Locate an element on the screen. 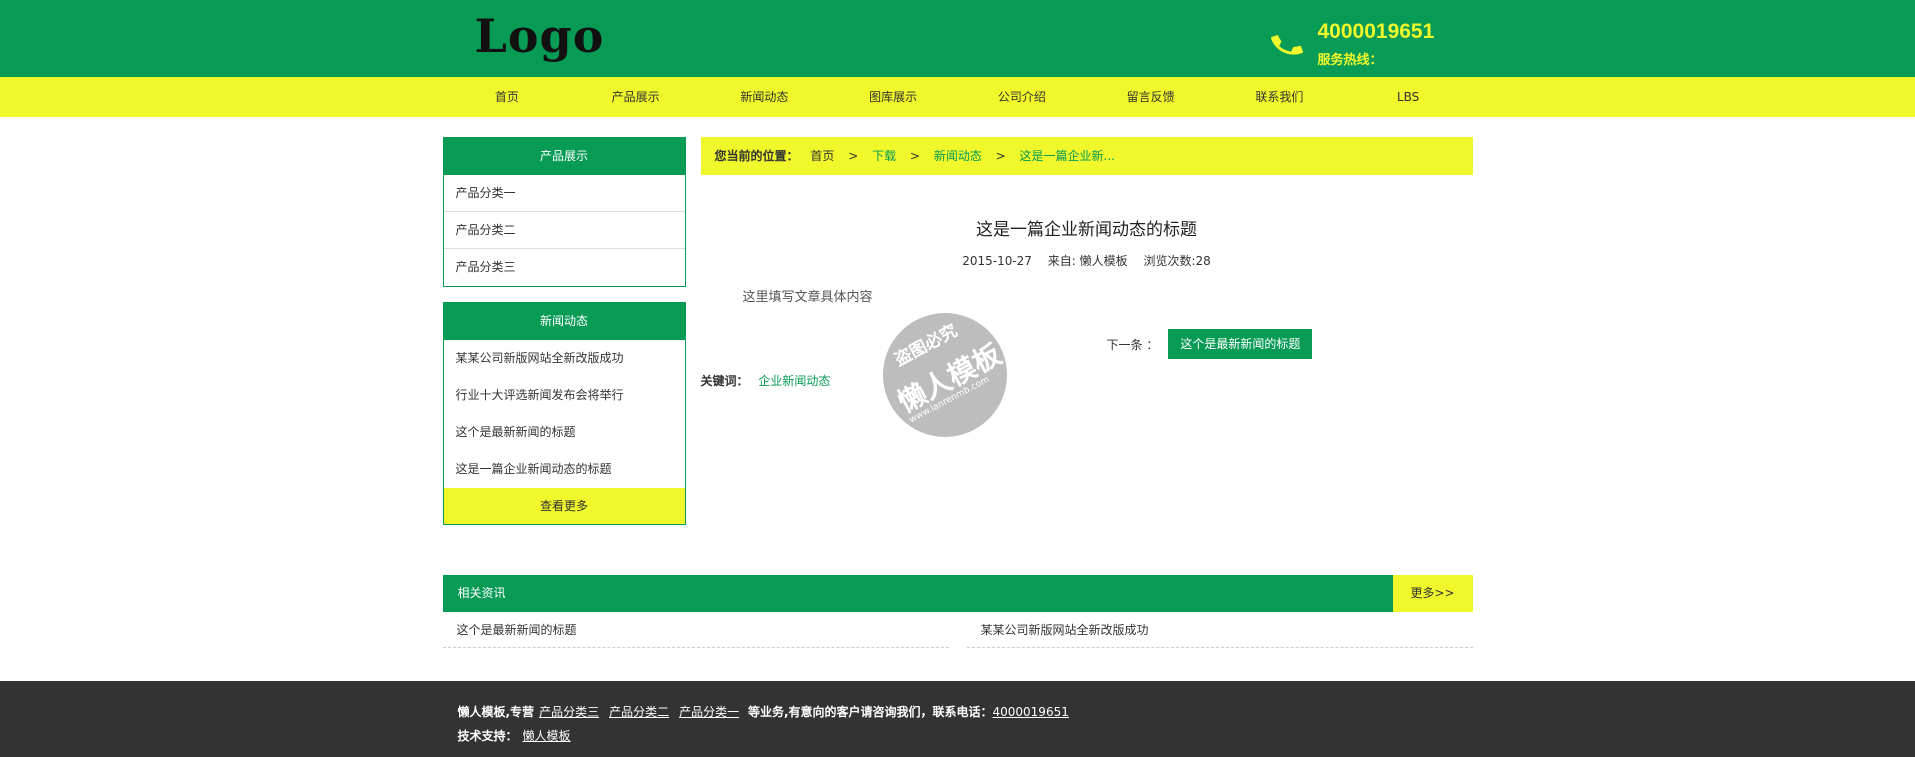 This screenshot has height=757, width=1915. site-header: Logo 4000019651 服务热线： is located at coordinates (957, 38).